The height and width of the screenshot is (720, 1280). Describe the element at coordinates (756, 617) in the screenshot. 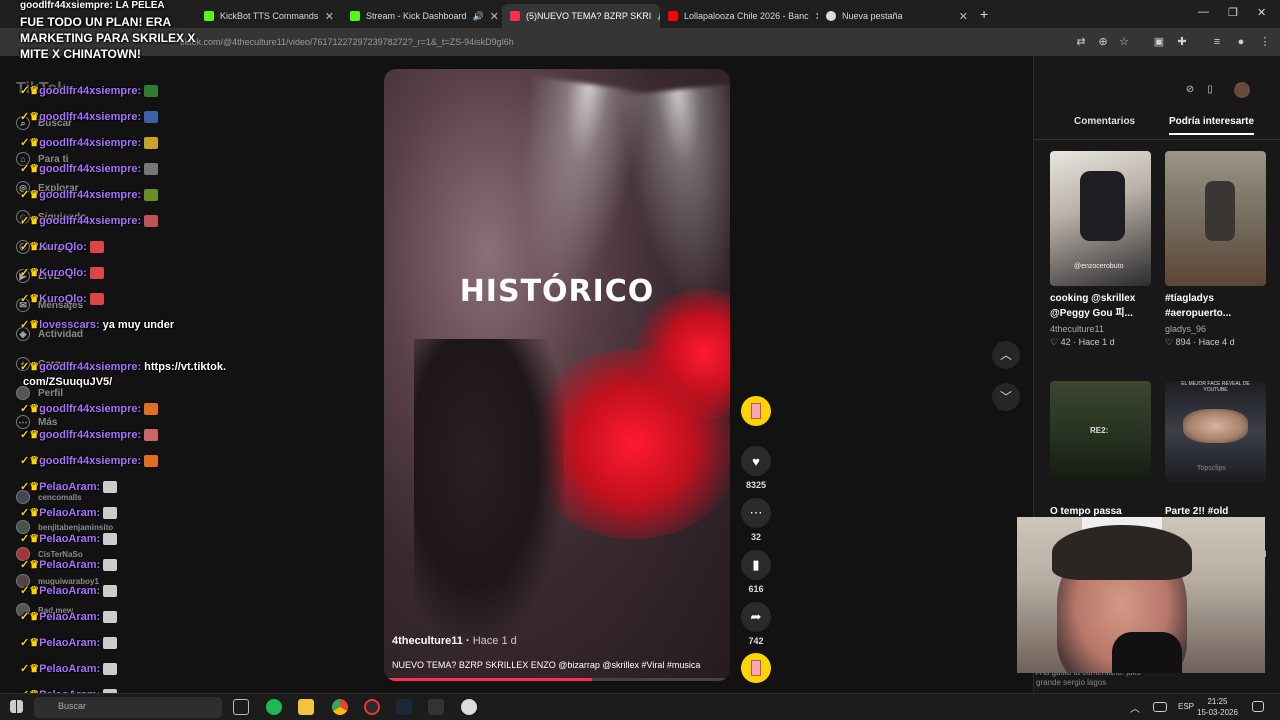

I see `share-icon: ➦` at that location.